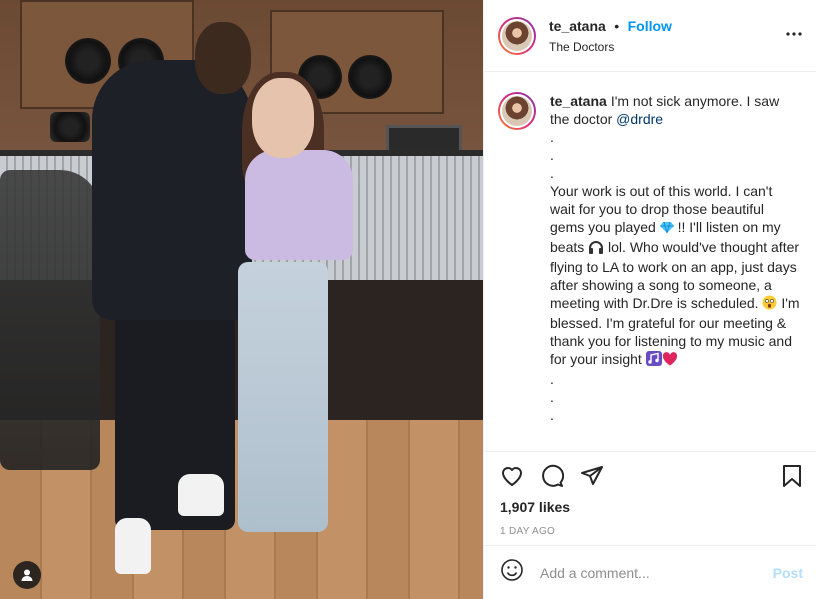 Image resolution: width=816 pixels, height=599 pixels. I want to click on caption-avatar, so click(517, 111).